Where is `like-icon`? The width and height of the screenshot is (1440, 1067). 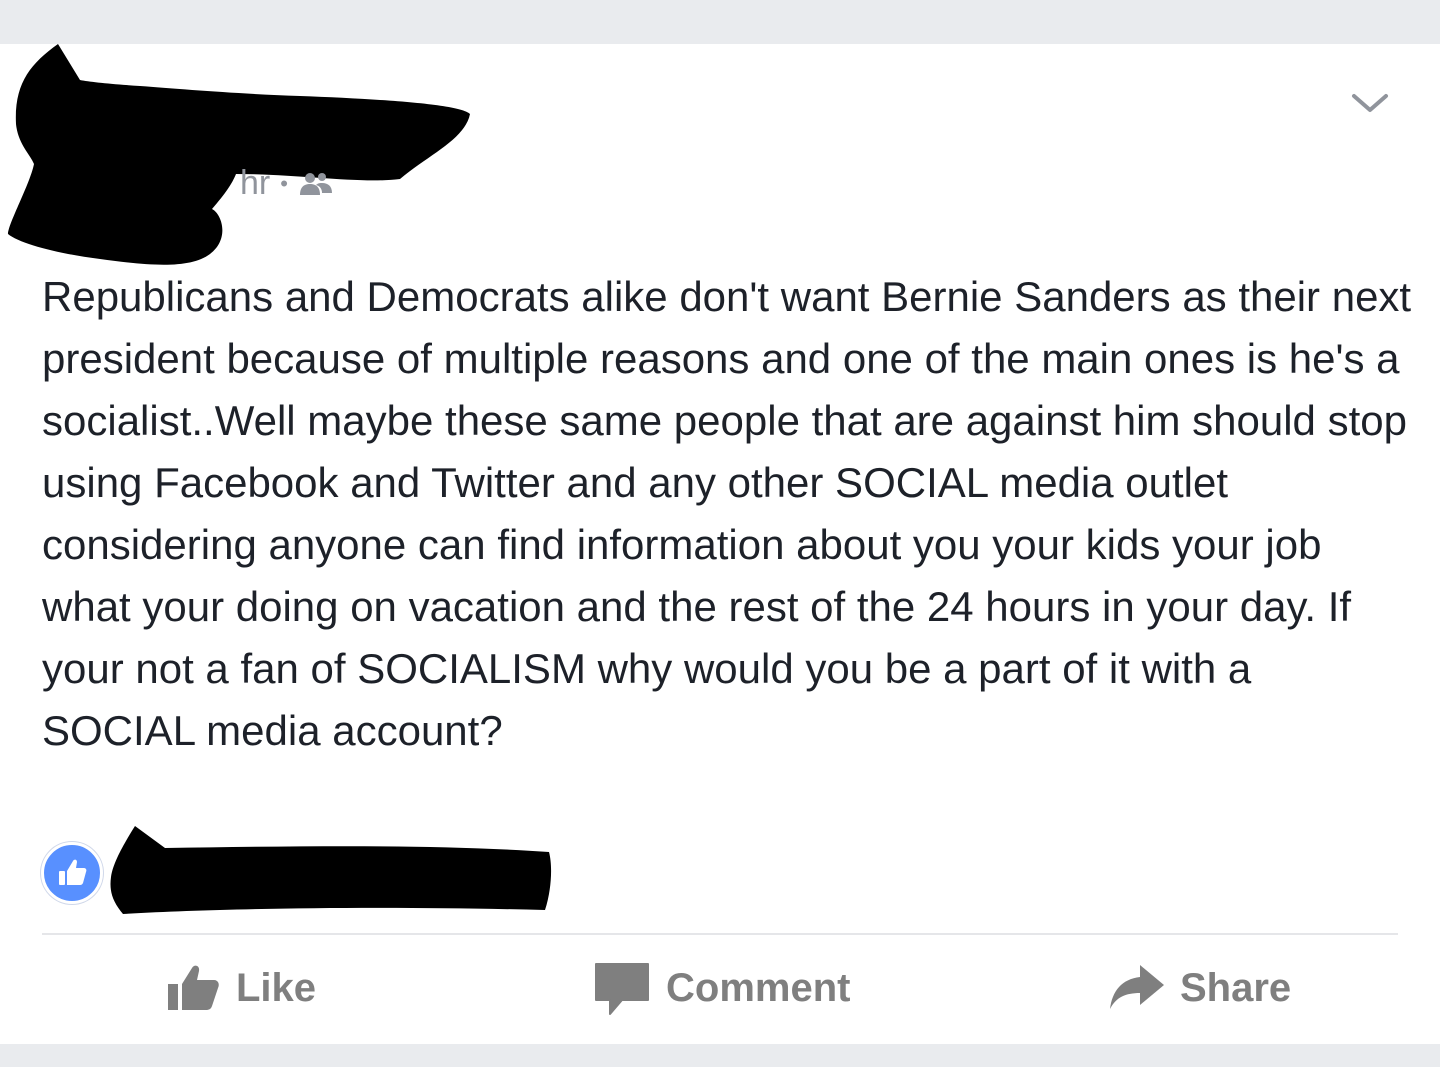 like-icon is located at coordinates (193, 987).